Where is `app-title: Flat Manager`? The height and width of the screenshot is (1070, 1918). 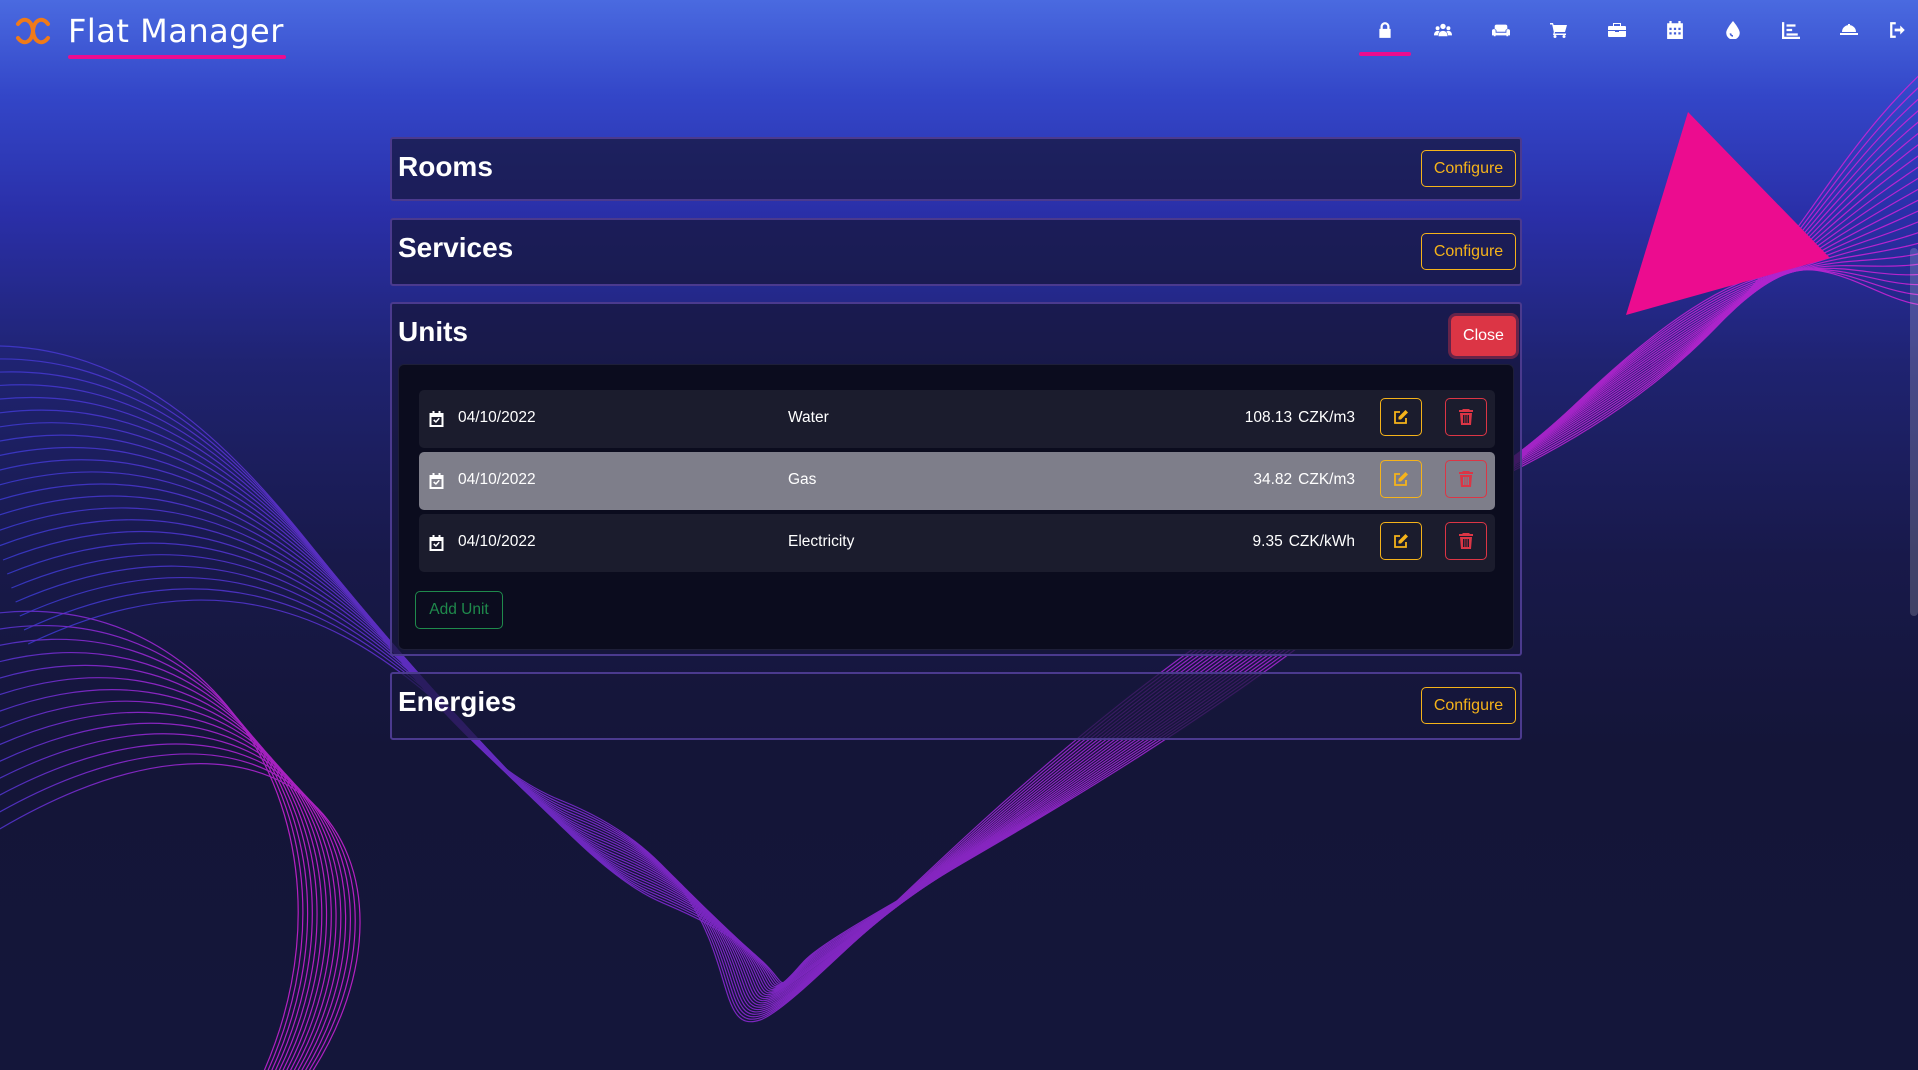
app-title: Flat Manager is located at coordinates (176, 31).